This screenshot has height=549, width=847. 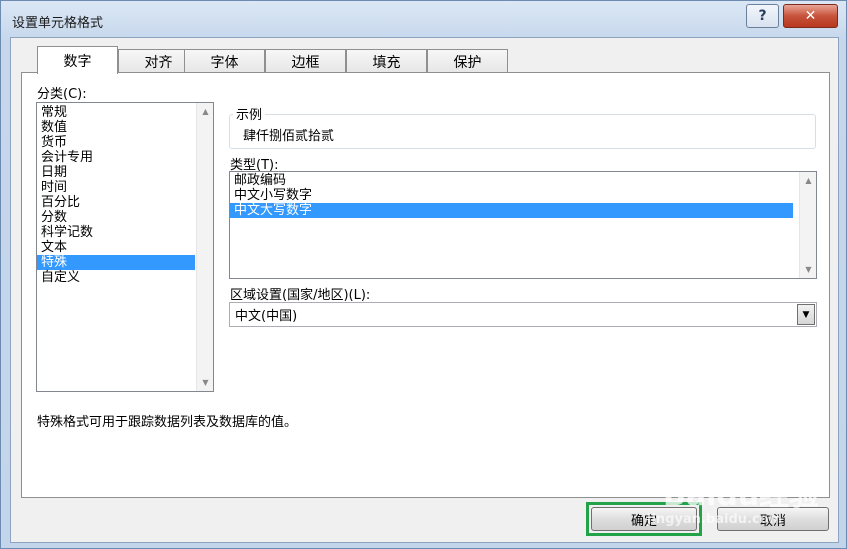 What do you see at coordinates (386, 61) in the screenshot?
I see `tab-fill: 填充` at bounding box center [386, 61].